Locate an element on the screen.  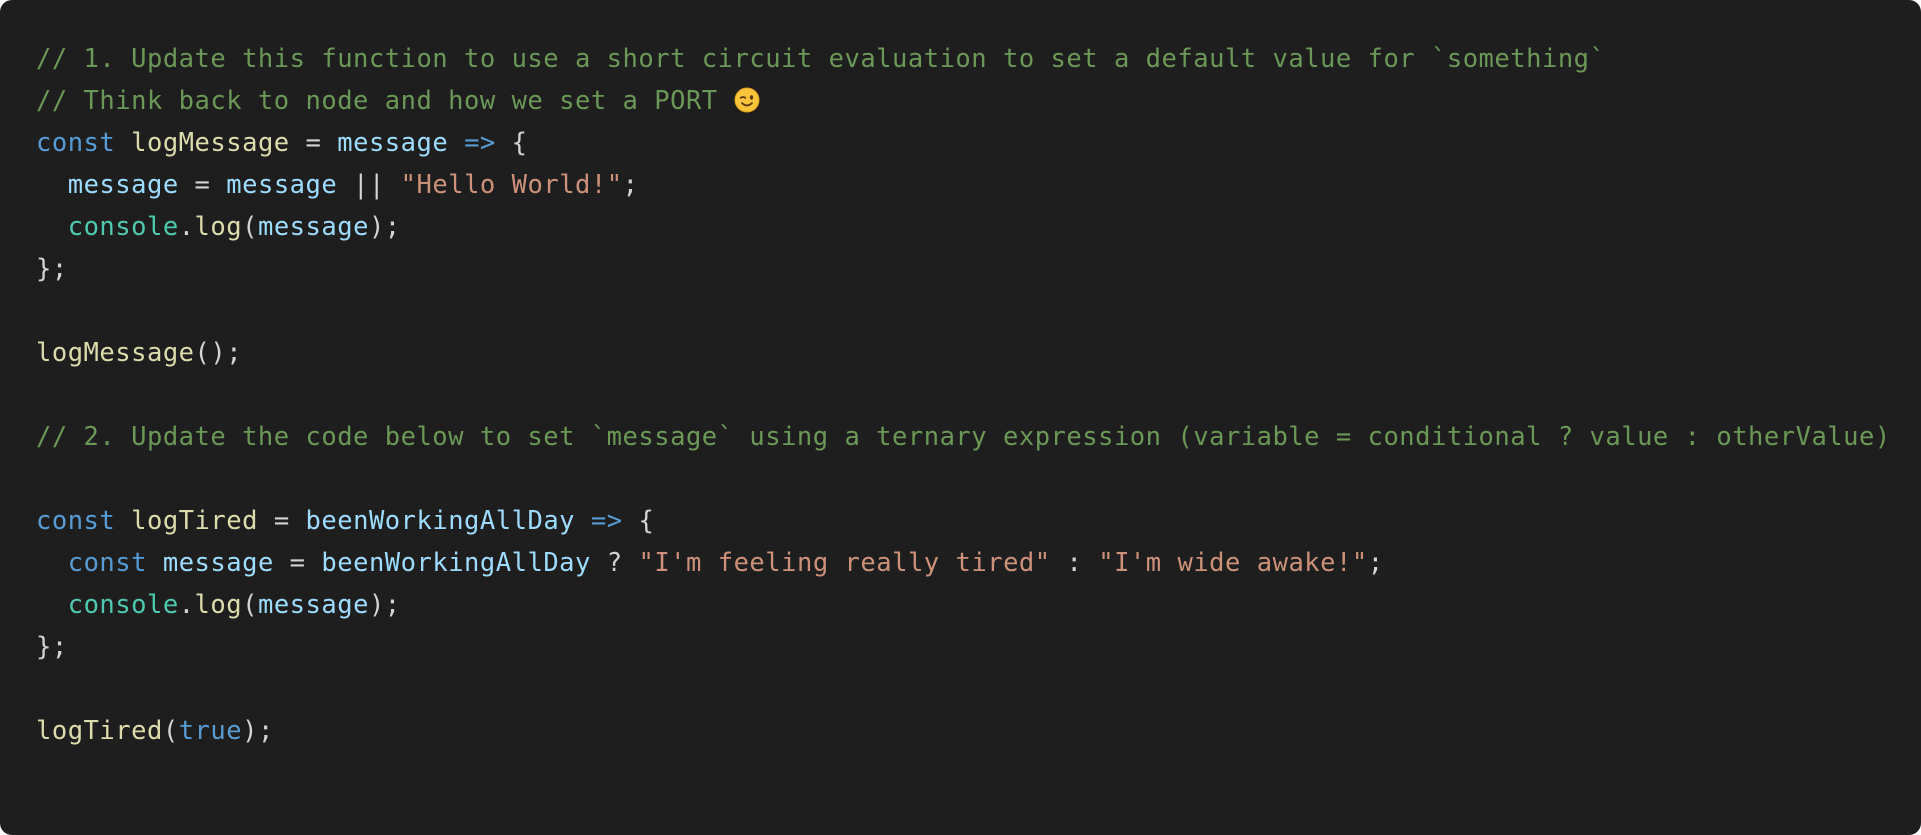
function-name: logTired is located at coordinates (194, 521).